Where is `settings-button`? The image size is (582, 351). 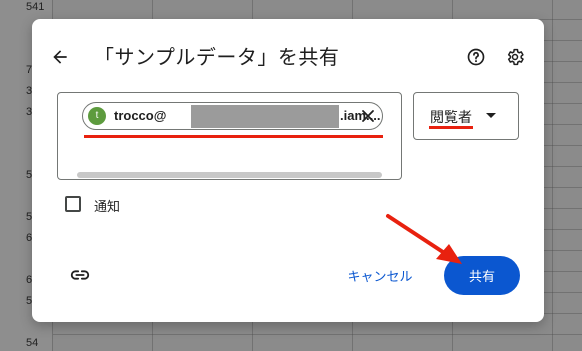
settings-button is located at coordinates (515, 57).